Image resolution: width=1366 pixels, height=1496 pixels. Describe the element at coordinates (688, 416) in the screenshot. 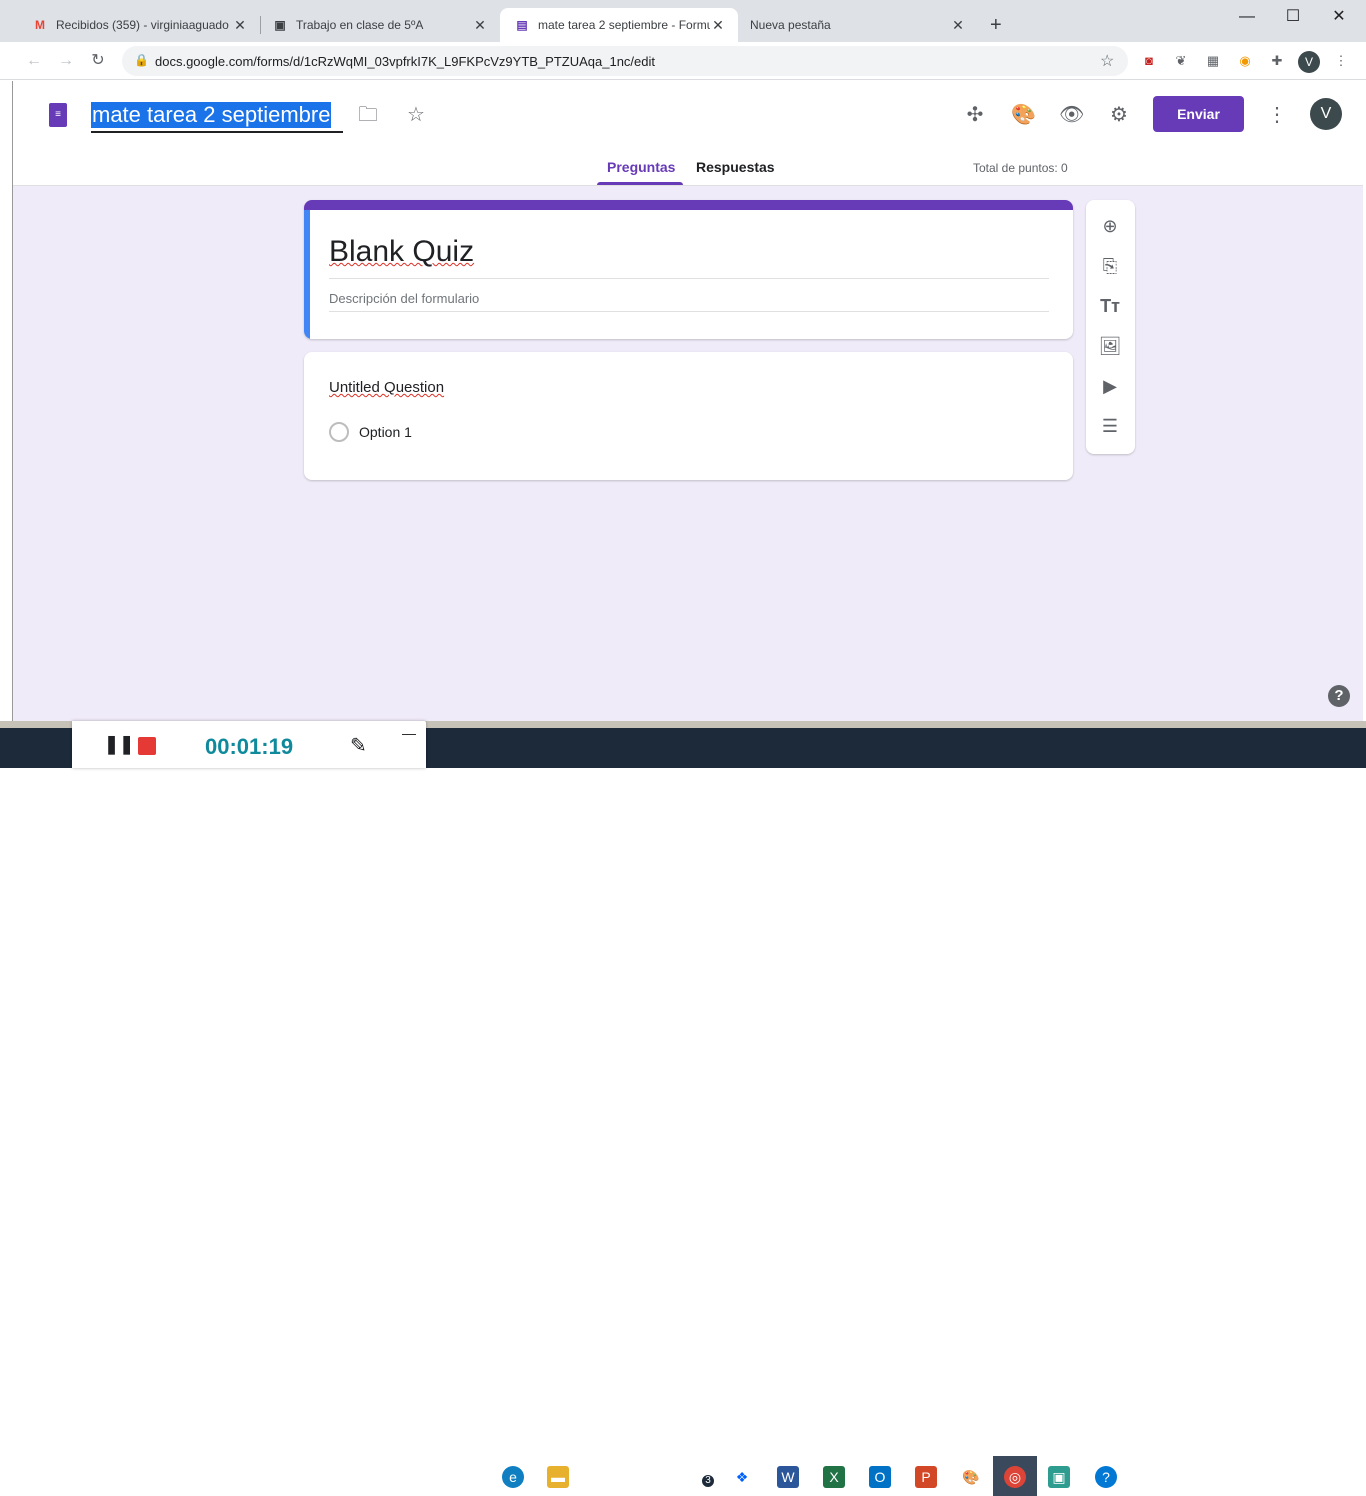

I see `question-card: Untitled Question Option 1` at that location.